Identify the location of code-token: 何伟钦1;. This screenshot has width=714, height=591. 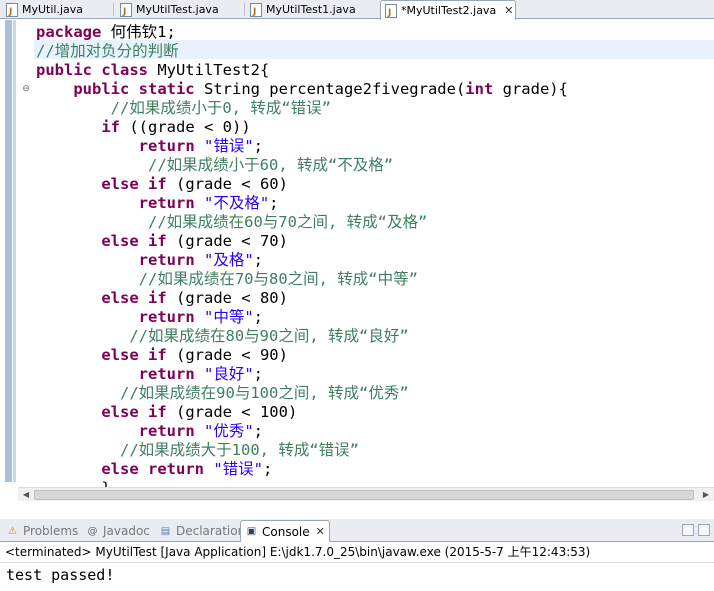
(138, 32).